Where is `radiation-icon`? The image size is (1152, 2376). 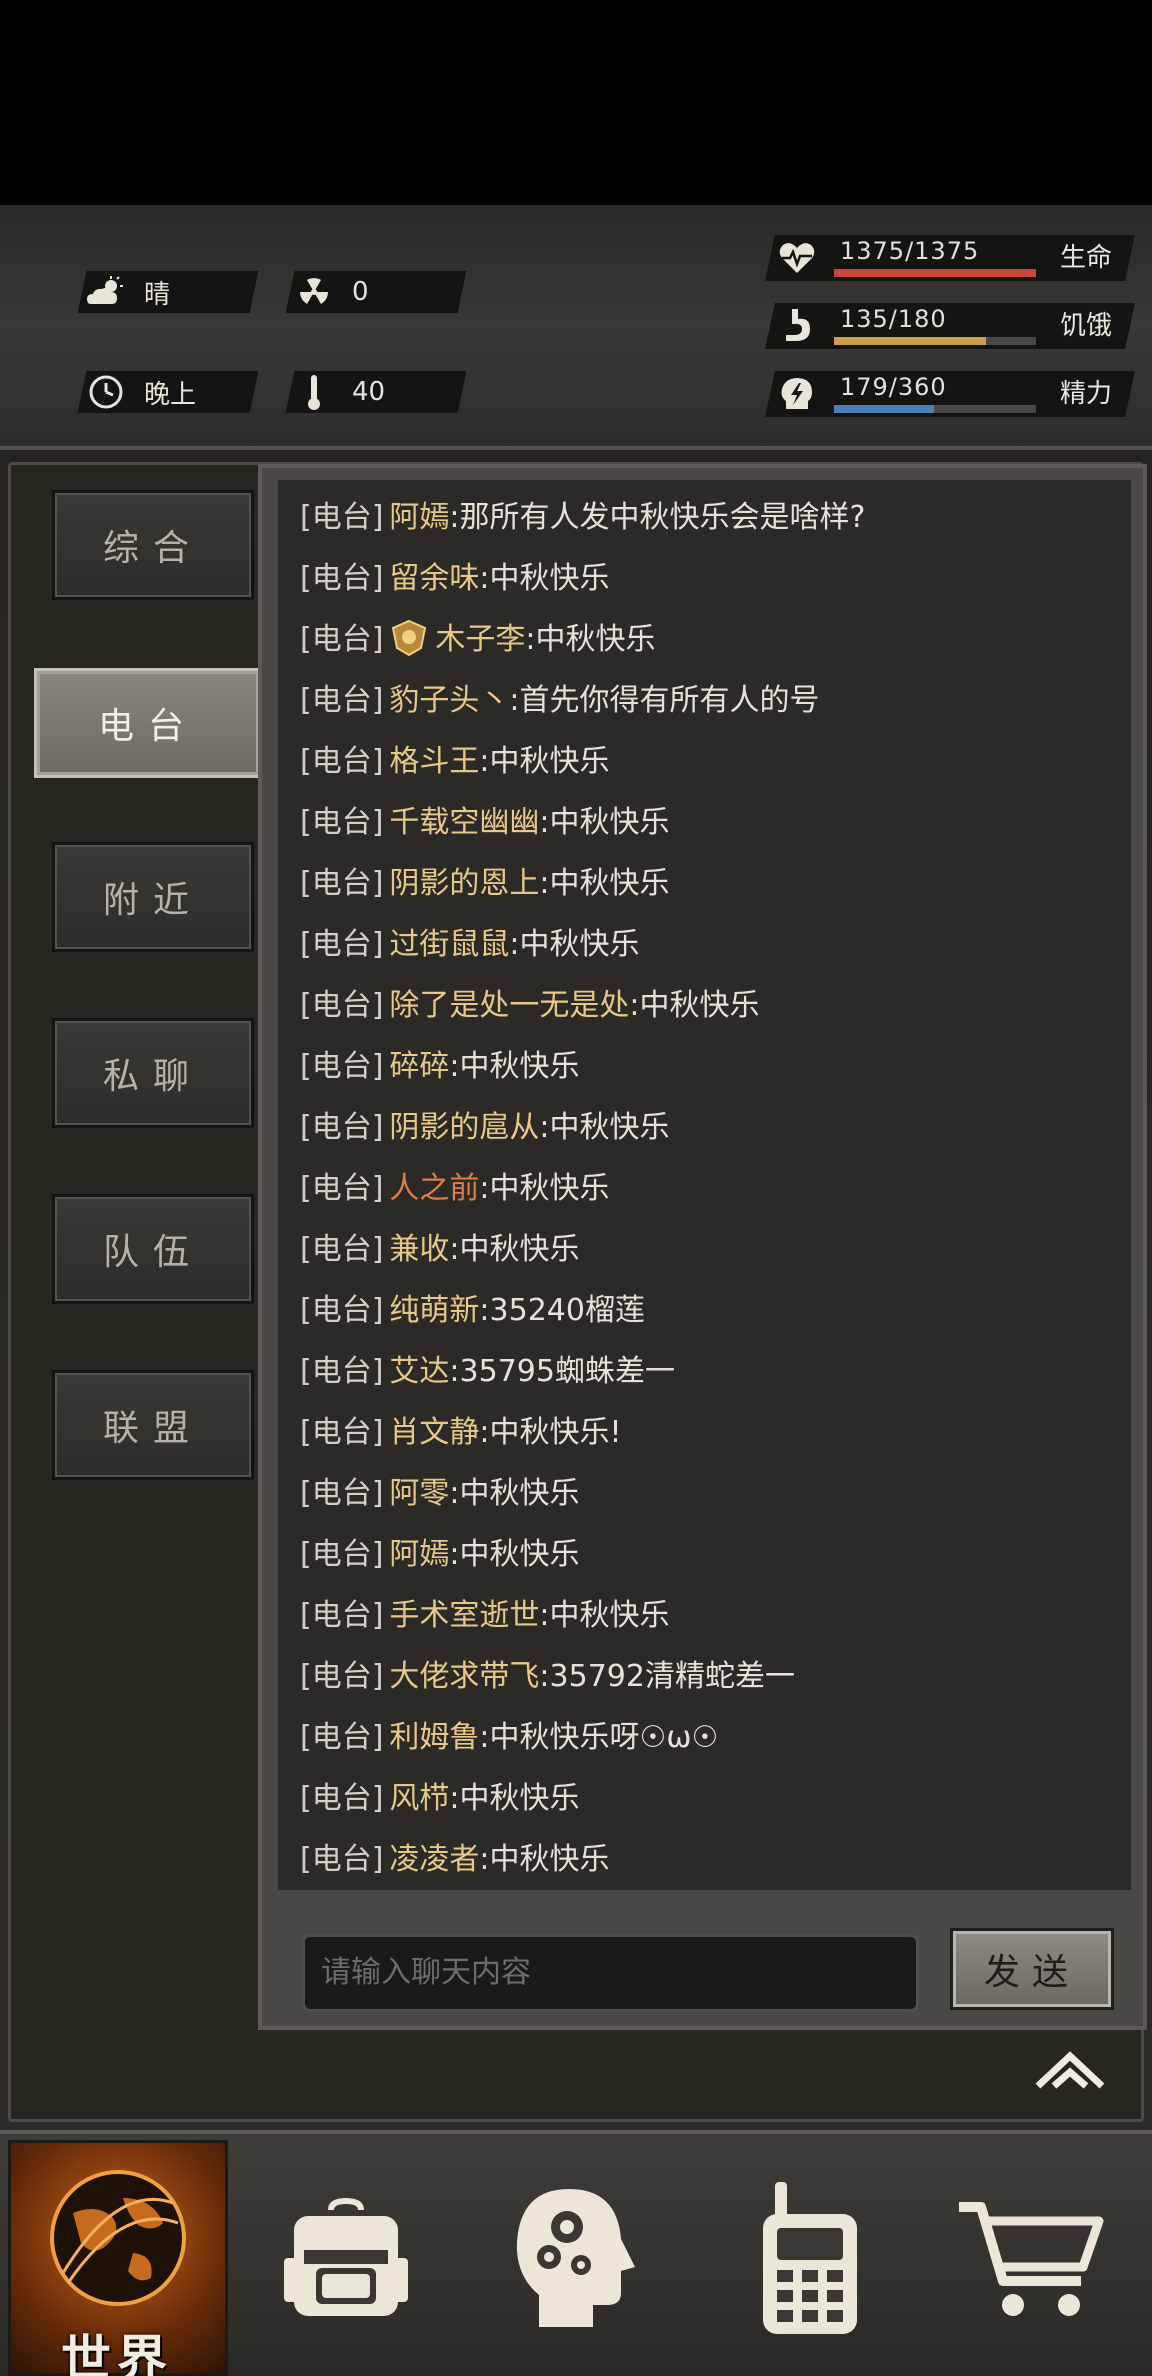
radiation-icon is located at coordinates (314, 292).